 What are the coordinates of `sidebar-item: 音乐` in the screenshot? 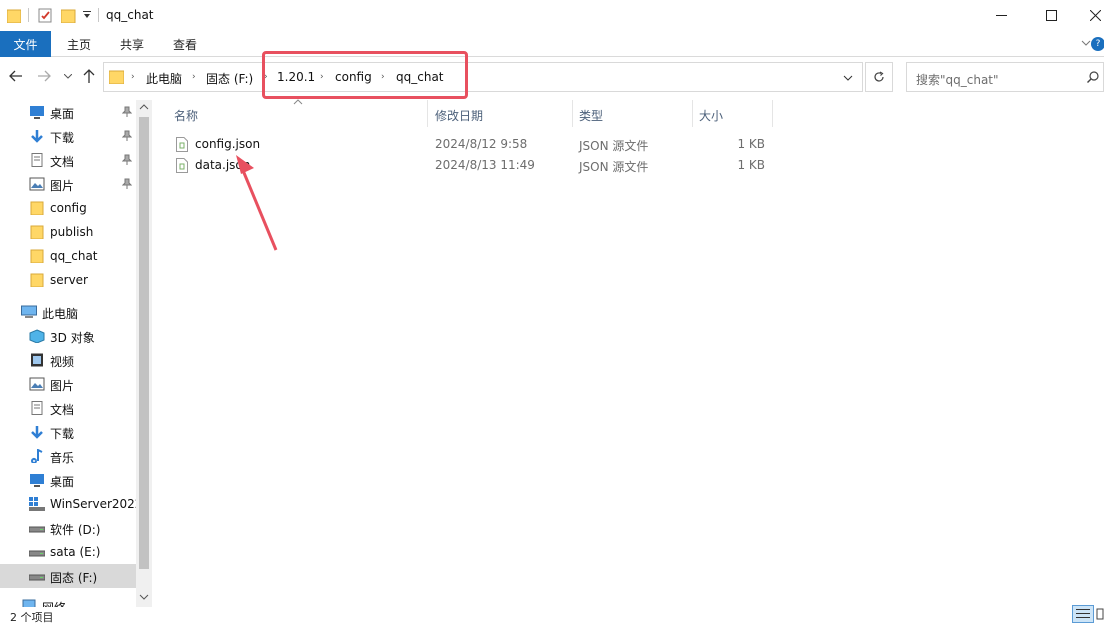 It's located at (68, 456).